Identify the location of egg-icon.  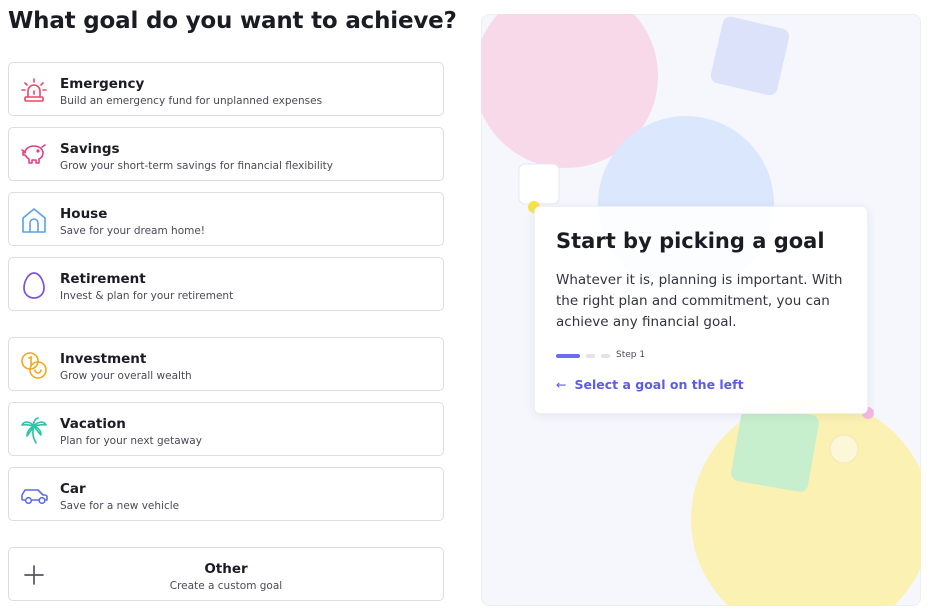
(34, 285).